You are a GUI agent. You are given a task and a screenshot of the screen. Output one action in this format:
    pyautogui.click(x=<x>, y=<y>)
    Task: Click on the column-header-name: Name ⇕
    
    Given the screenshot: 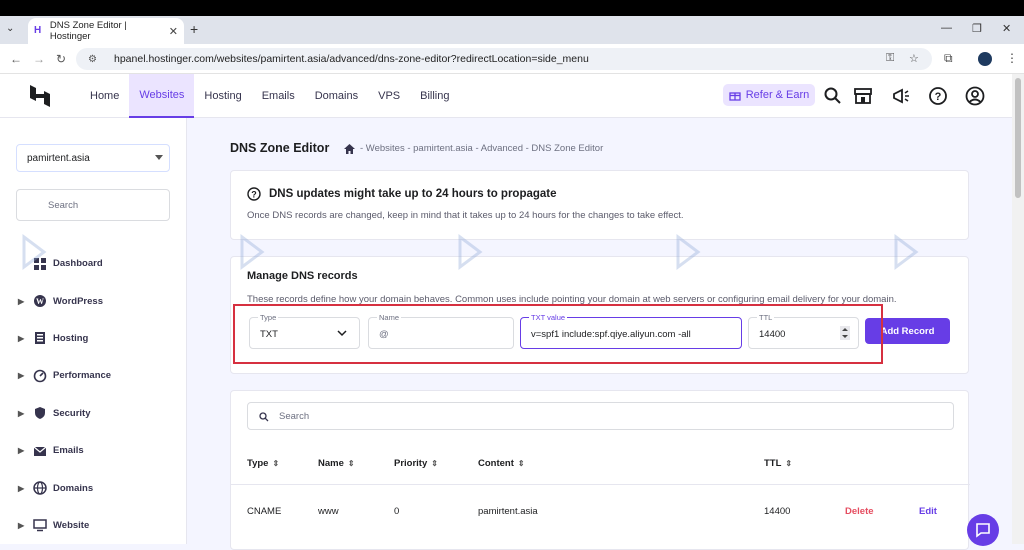 What is the action you would take?
    pyautogui.click(x=336, y=463)
    